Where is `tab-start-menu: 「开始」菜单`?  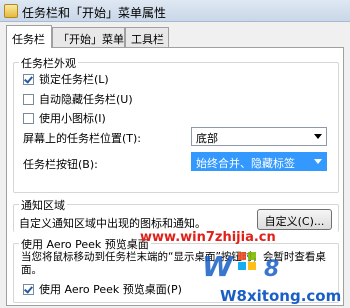
tab-start-menu: 「开始」菜单 is located at coordinates (88, 37).